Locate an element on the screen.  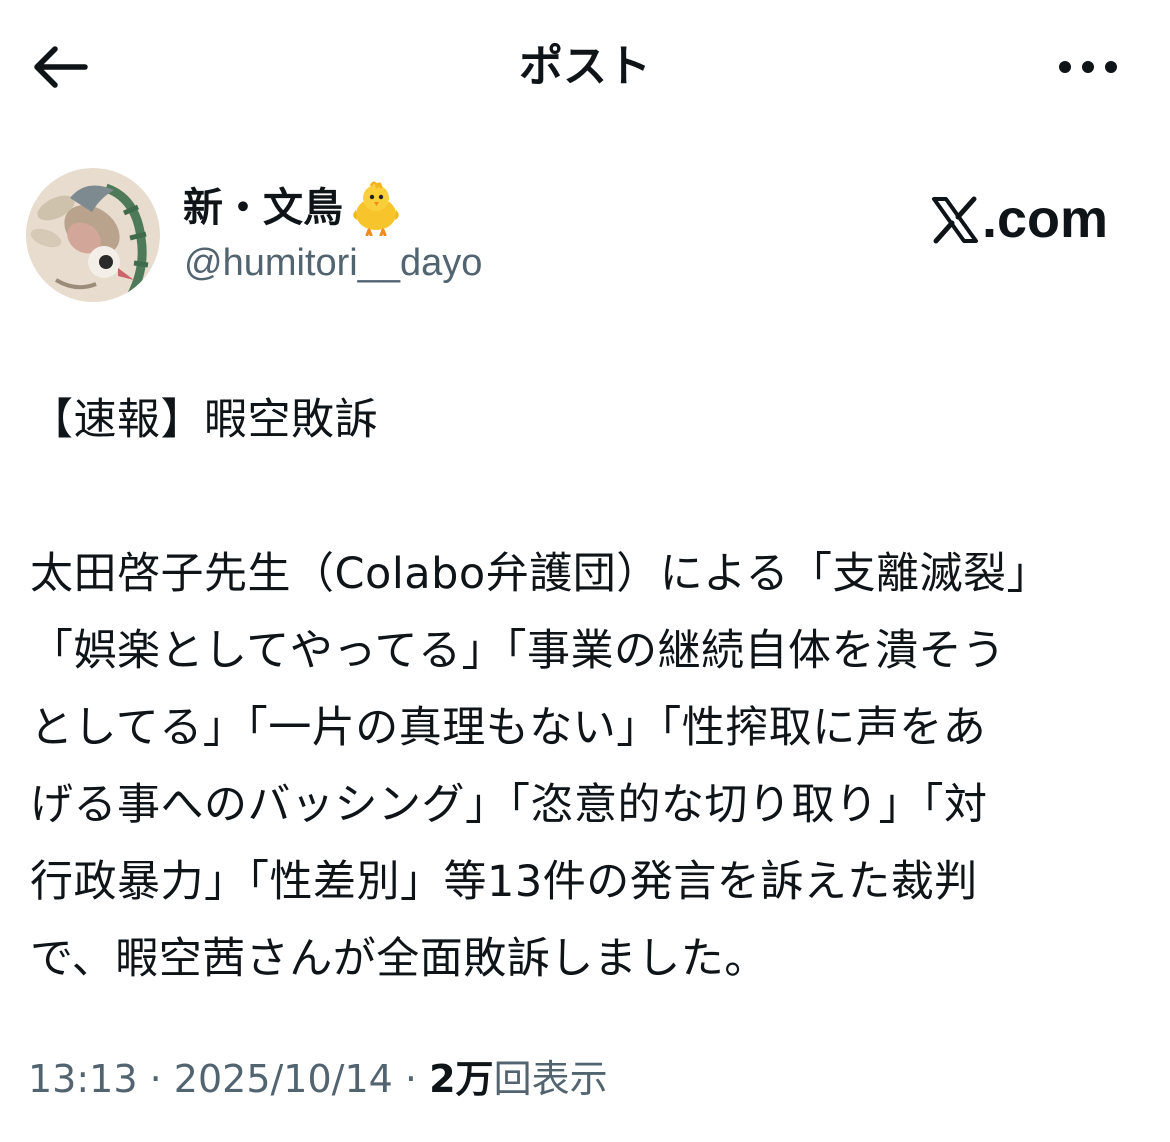
top-navigation-bar: ポスト is located at coordinates (585, 67).